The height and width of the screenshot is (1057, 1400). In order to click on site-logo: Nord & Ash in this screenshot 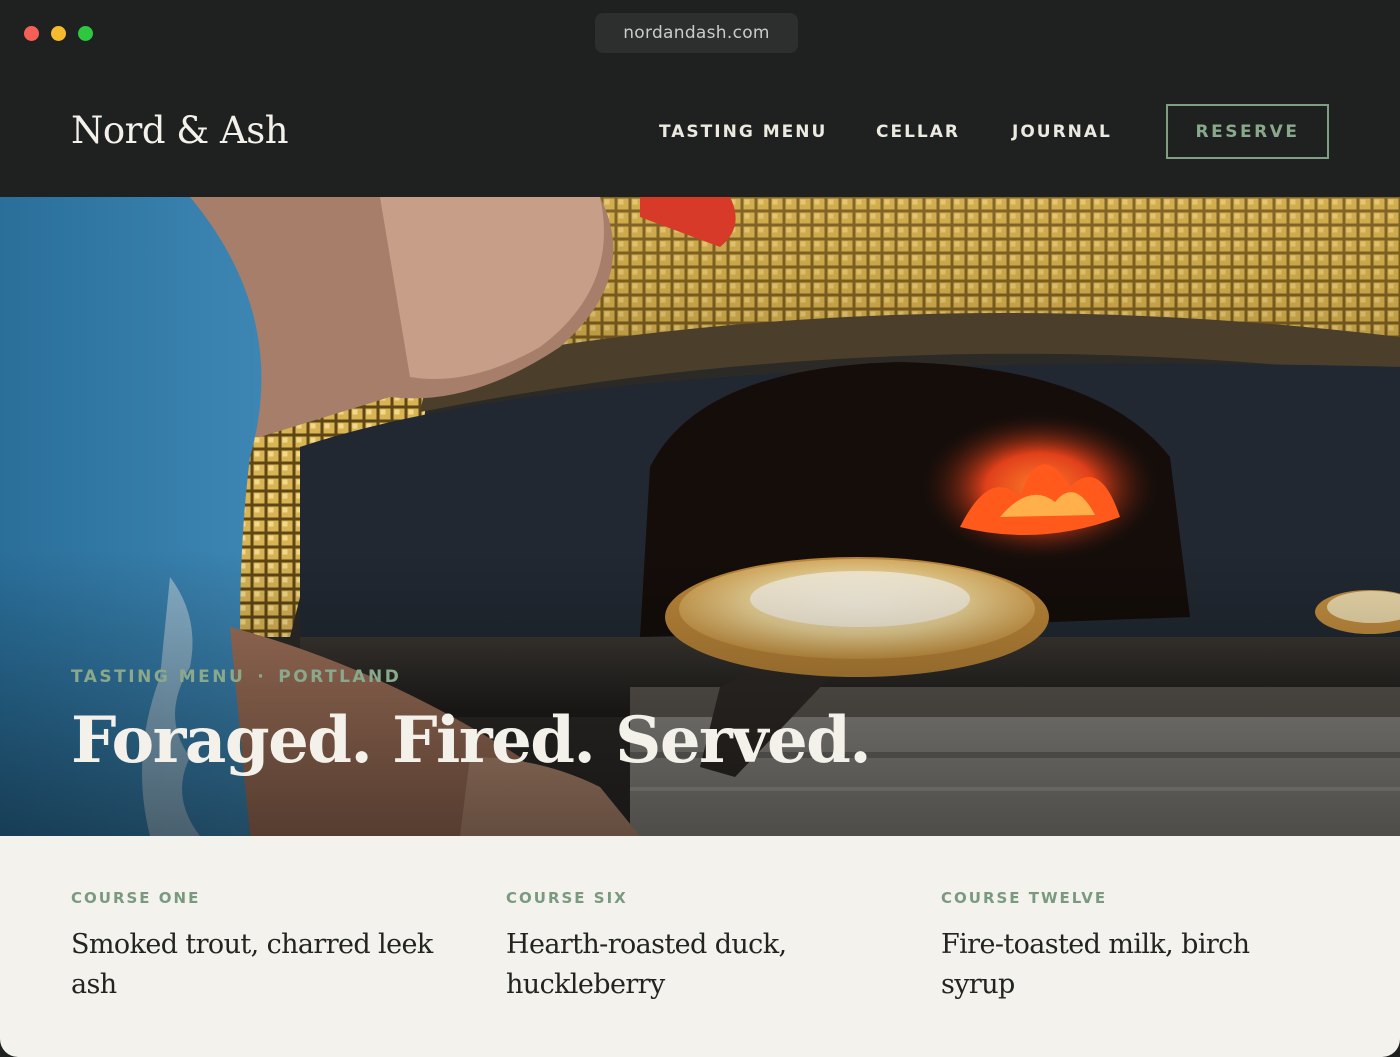, I will do `click(180, 130)`.